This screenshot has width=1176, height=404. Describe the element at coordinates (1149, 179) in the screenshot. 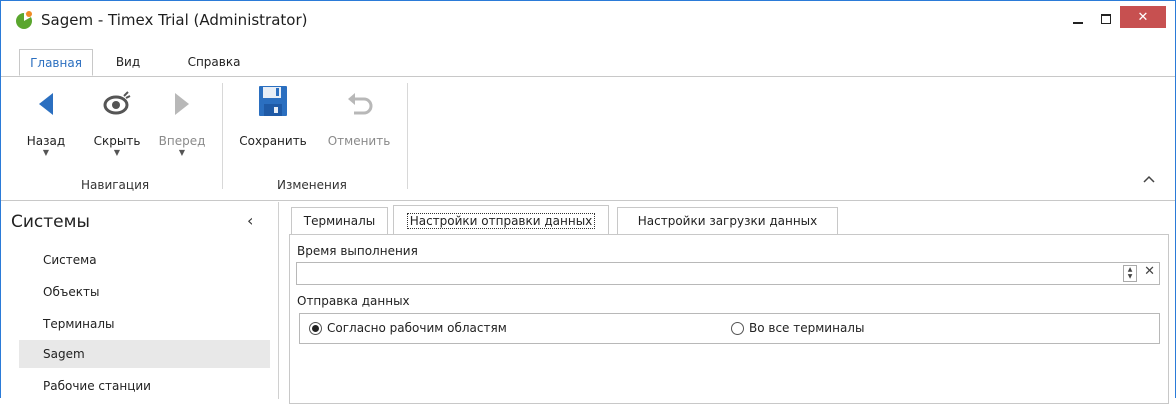

I see `collapse-ribbon-icon` at that location.